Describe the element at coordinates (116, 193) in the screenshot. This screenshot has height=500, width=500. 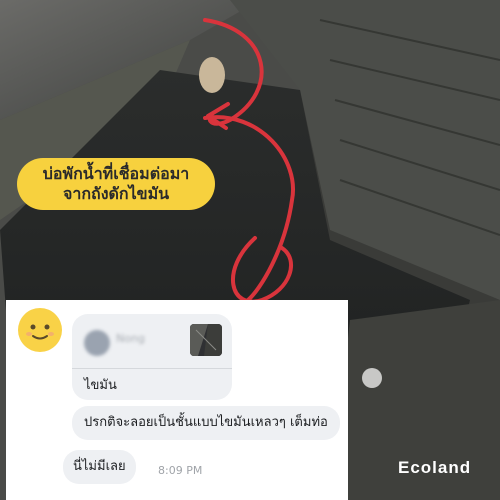
I see `annotation-label-line-2: จากถังดักไขมัน` at that location.